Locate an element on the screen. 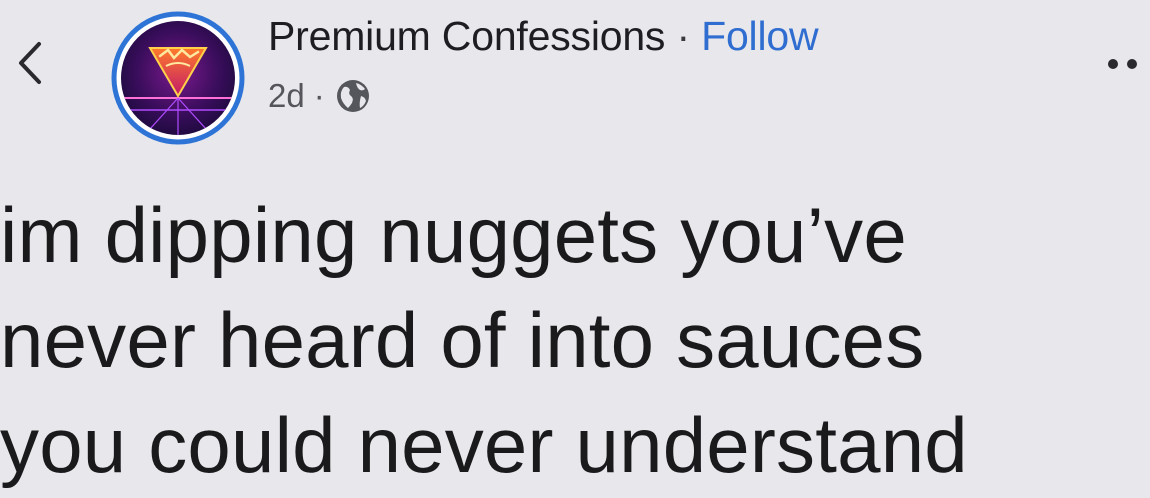 This screenshot has width=1150, height=498. globe-icon is located at coordinates (353, 96).